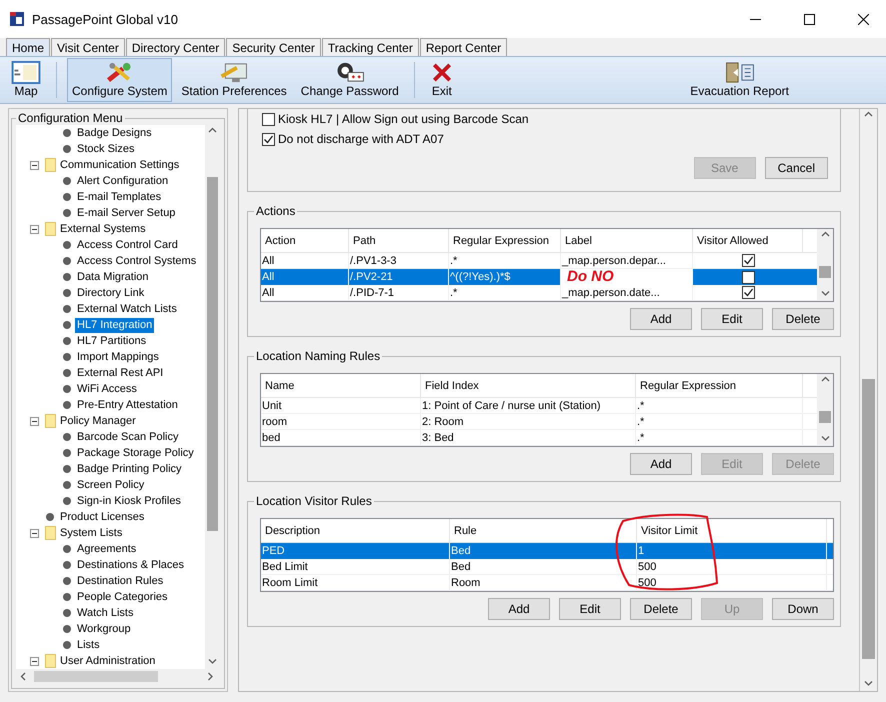 The width and height of the screenshot is (886, 702). Describe the element at coordinates (111, 341) in the screenshot. I see `tree-item: HL7 Partitions` at that location.